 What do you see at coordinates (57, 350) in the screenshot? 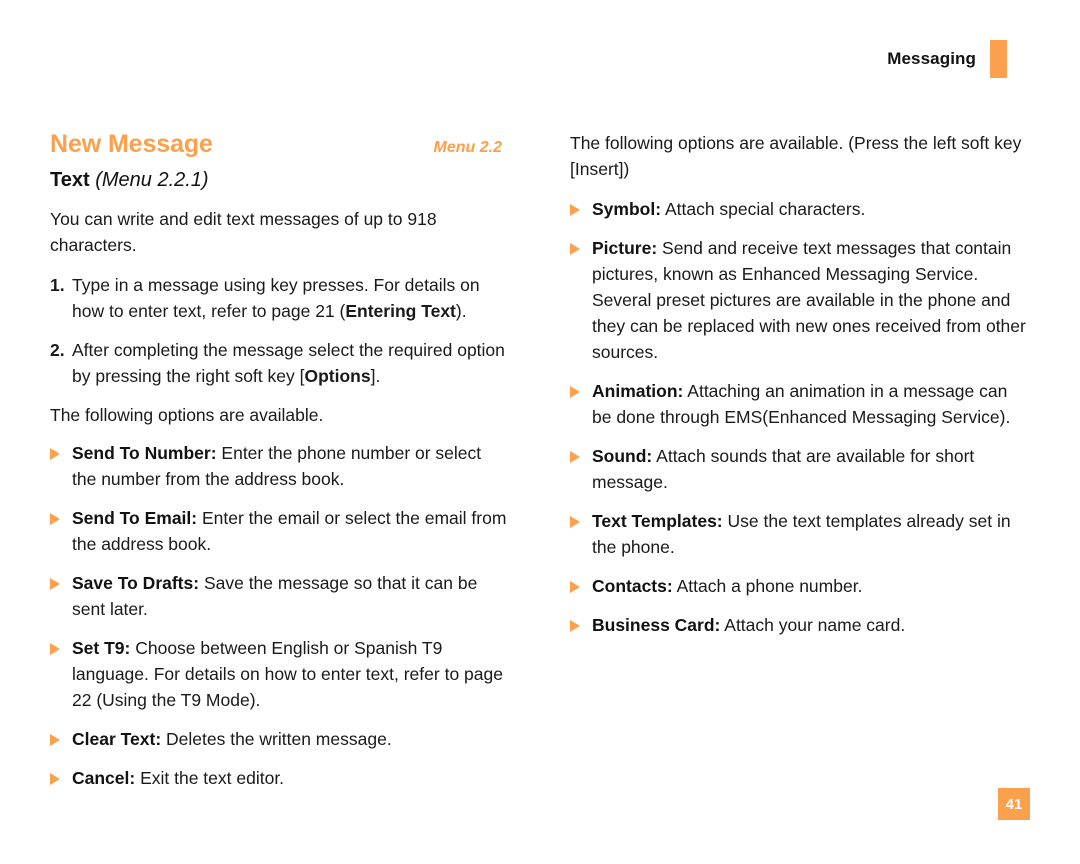
I see `step-number: 2.` at bounding box center [57, 350].